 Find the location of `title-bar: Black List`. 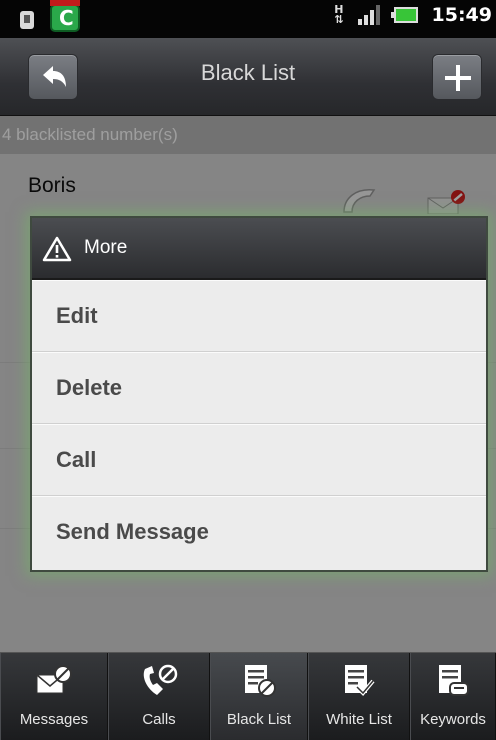

title-bar: Black List is located at coordinates (248, 77).